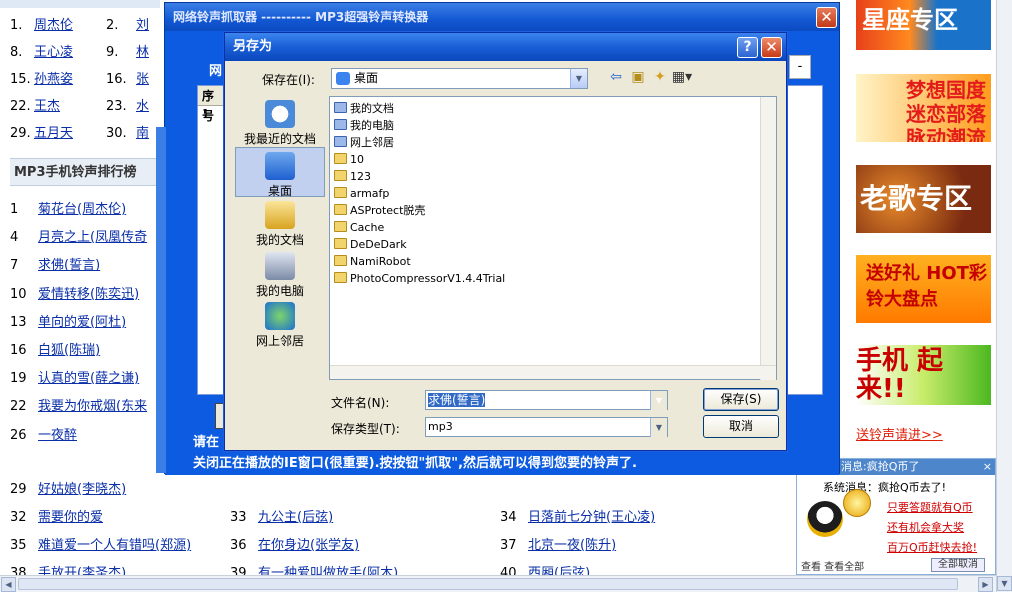  I want to click on cancel-all-button: 全部取消, so click(958, 565).